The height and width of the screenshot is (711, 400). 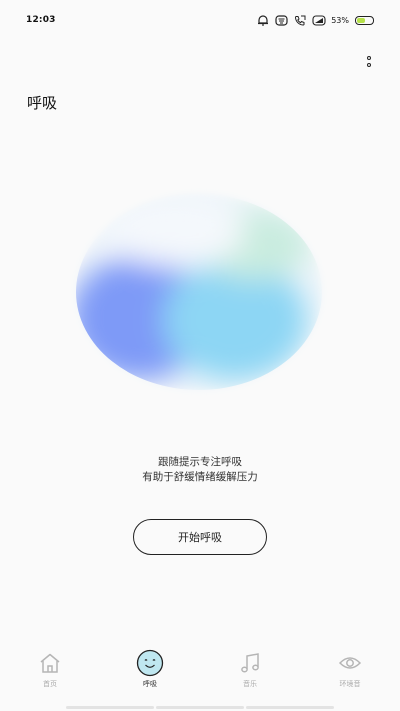 I want to click on eye-icon, so click(x=350, y=663).